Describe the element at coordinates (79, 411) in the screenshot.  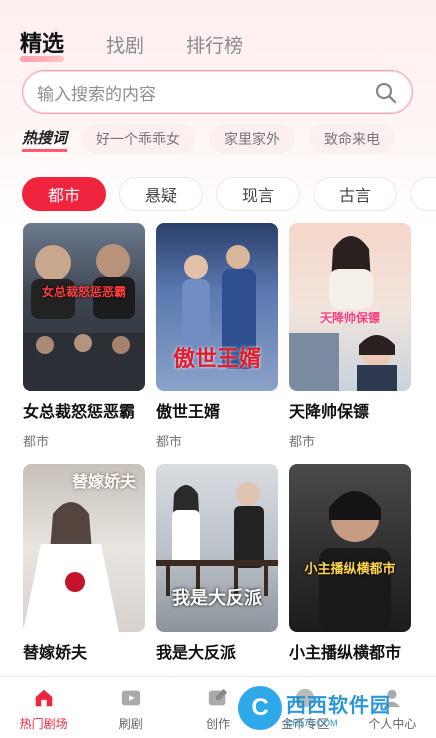
I see `drama-title: 女总裁怒惩恶霸` at that location.